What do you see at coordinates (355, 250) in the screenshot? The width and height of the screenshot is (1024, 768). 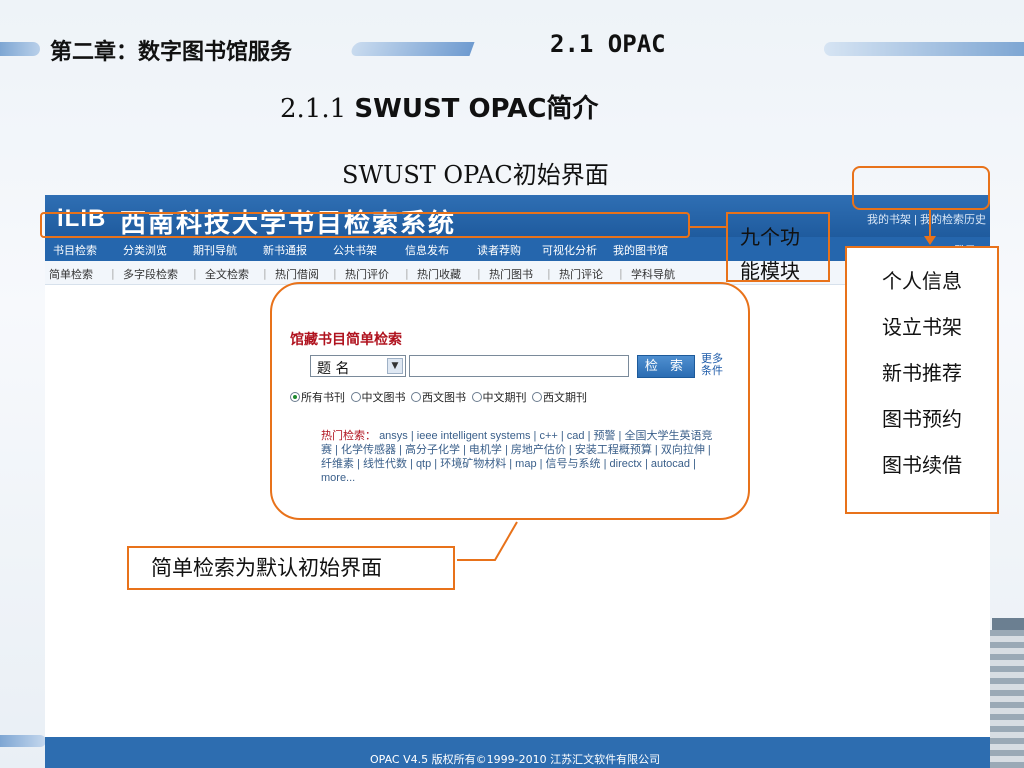 I see `nav-item-public-shelf: 公共书架` at bounding box center [355, 250].